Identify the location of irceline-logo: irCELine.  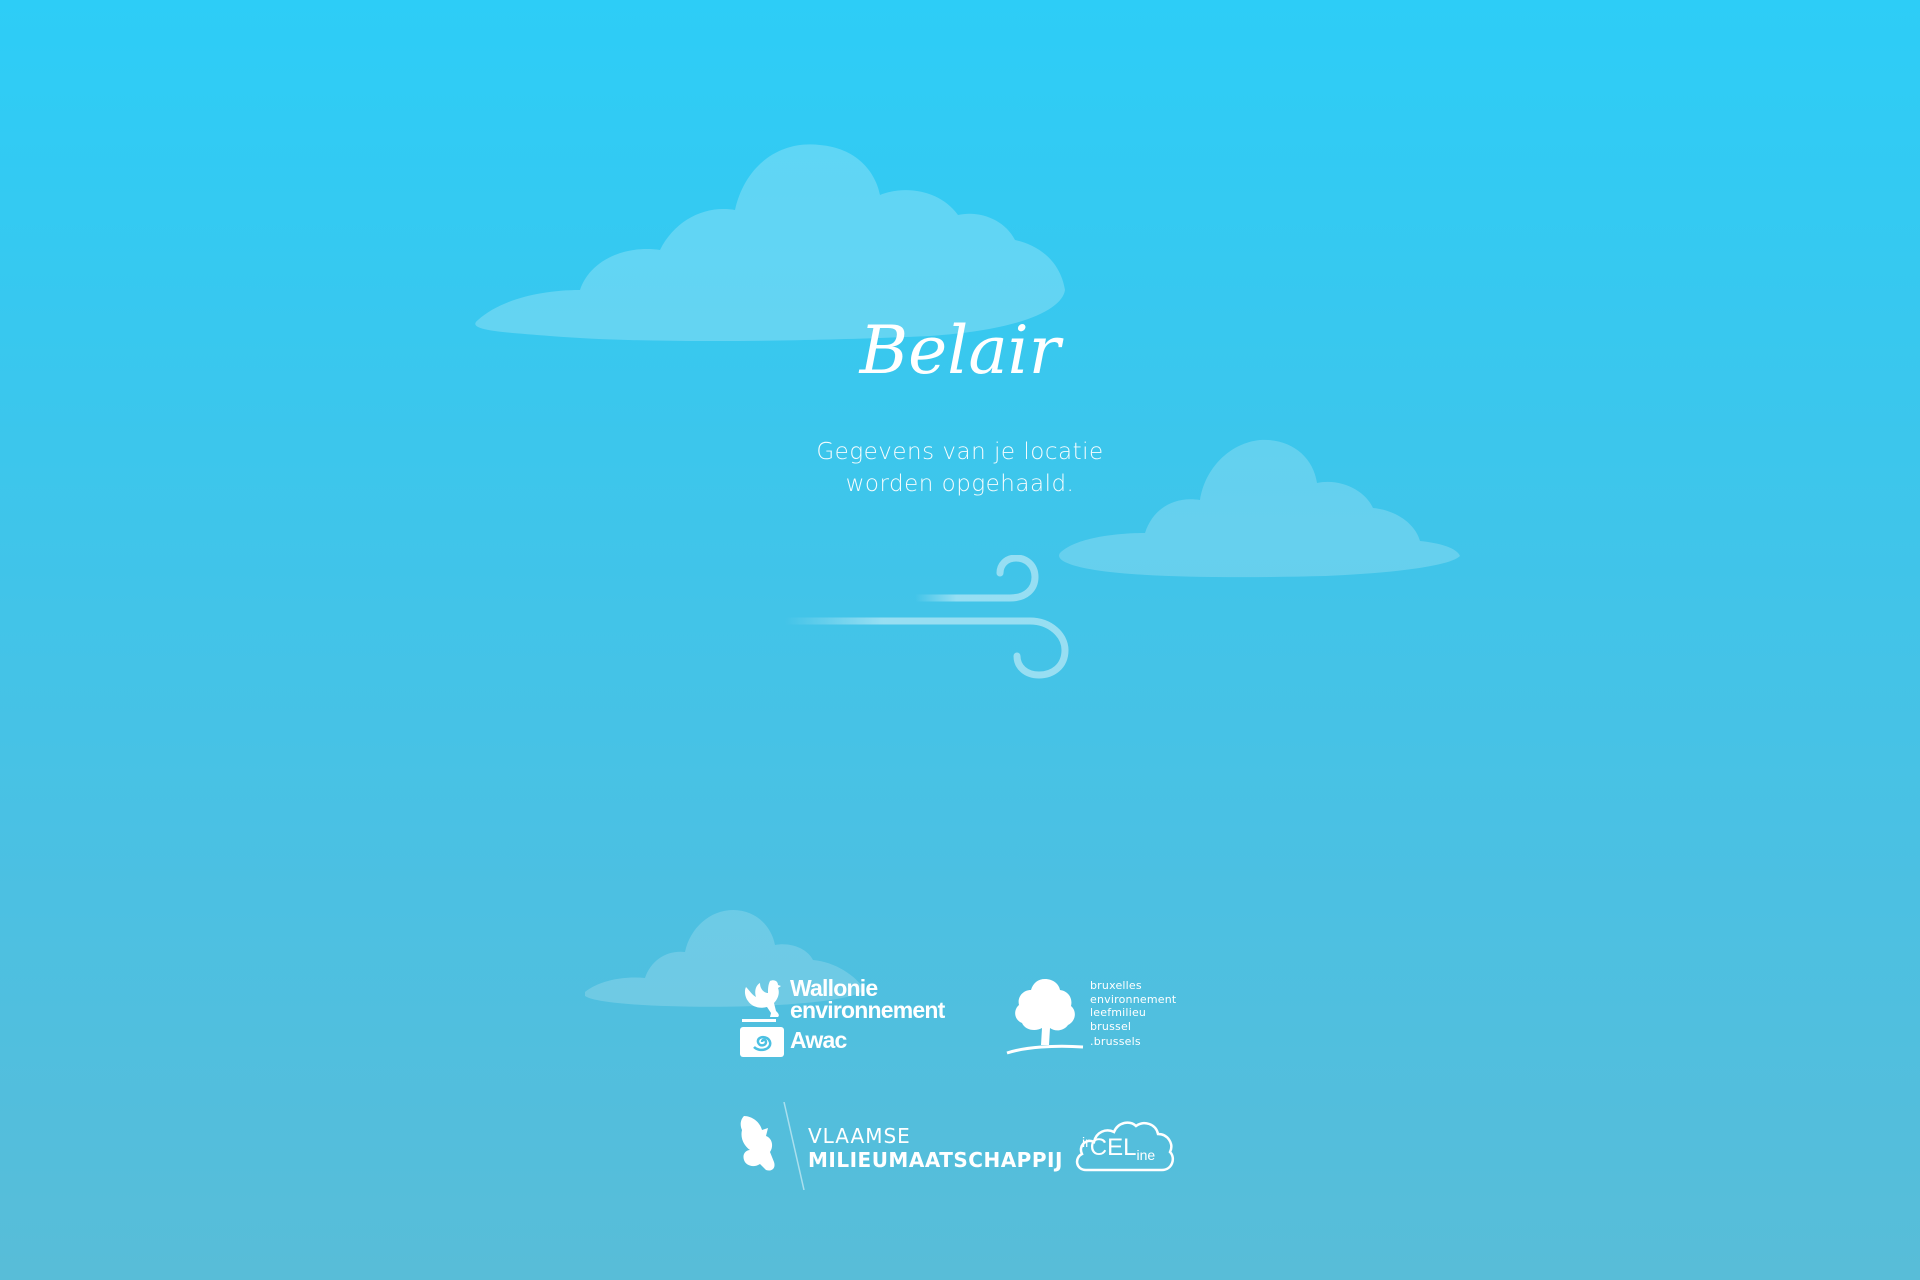
(1124, 1147).